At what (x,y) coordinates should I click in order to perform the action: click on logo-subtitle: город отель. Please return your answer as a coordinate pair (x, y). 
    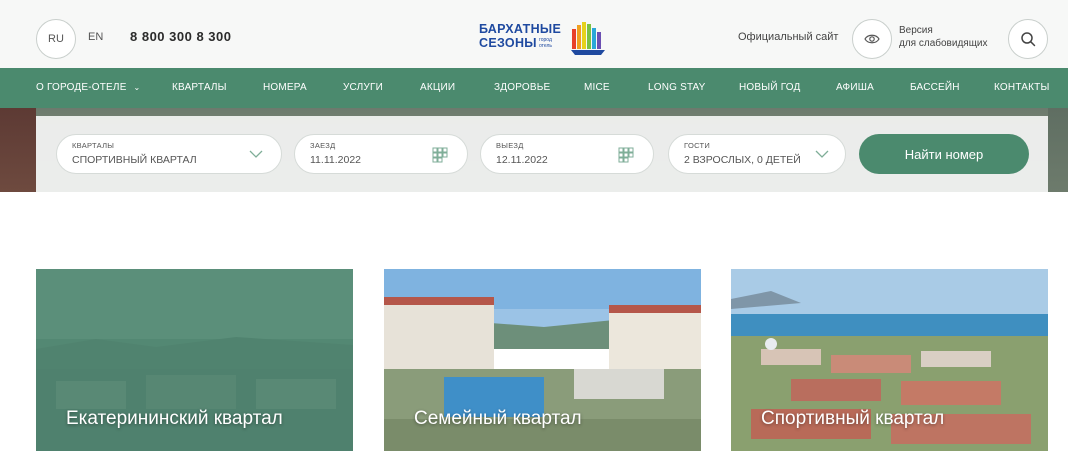
    Looking at the image, I should click on (546, 43).